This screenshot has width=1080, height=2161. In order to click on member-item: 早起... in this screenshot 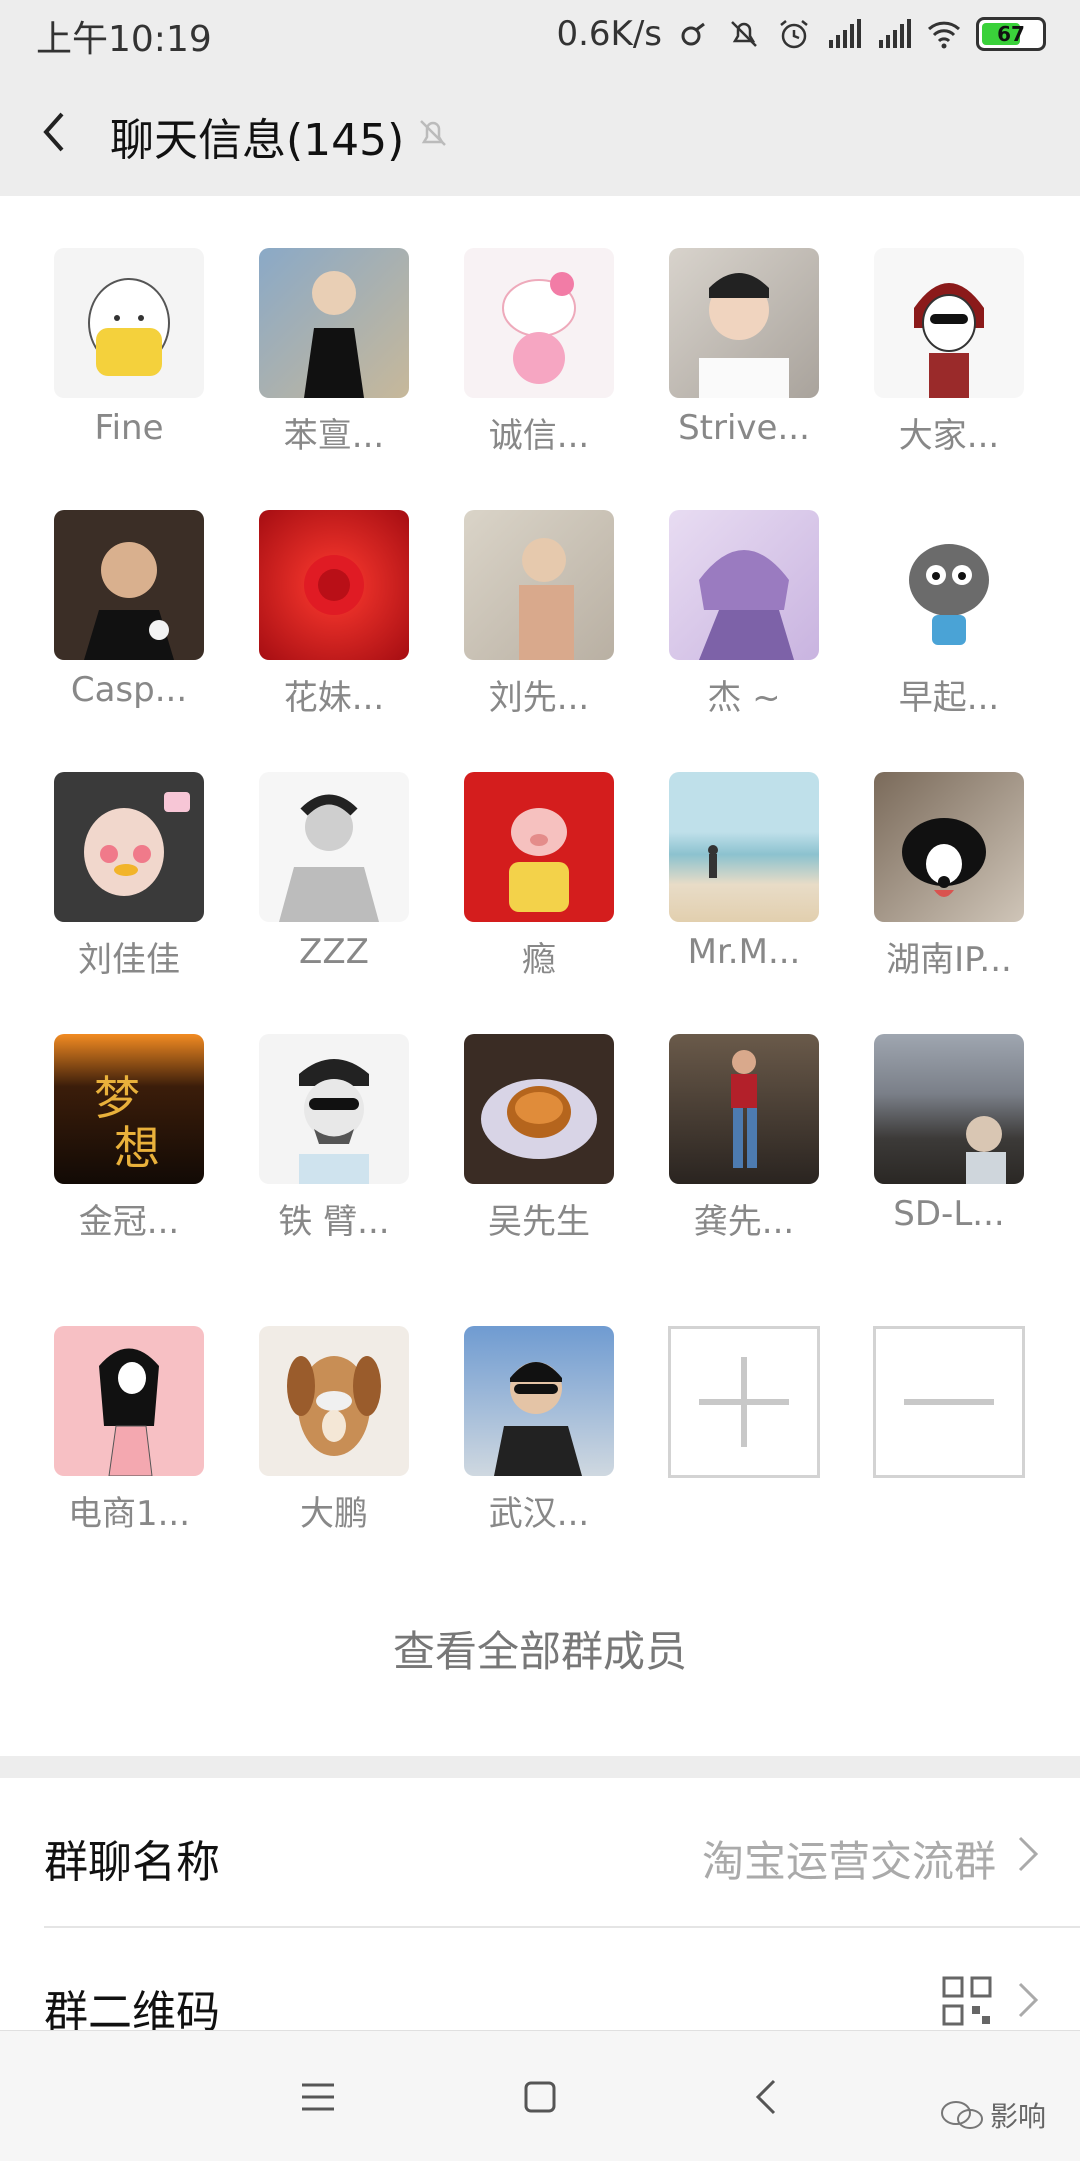, I will do `click(949, 625)`.